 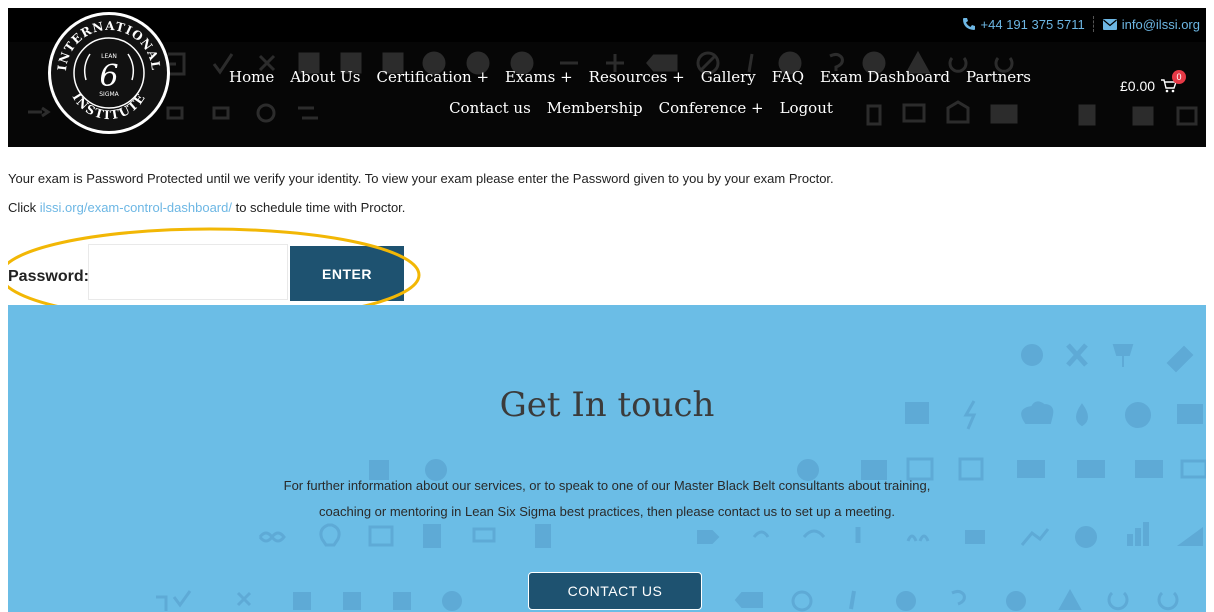 What do you see at coordinates (607, 405) in the screenshot?
I see `section-title: Get In touch` at bounding box center [607, 405].